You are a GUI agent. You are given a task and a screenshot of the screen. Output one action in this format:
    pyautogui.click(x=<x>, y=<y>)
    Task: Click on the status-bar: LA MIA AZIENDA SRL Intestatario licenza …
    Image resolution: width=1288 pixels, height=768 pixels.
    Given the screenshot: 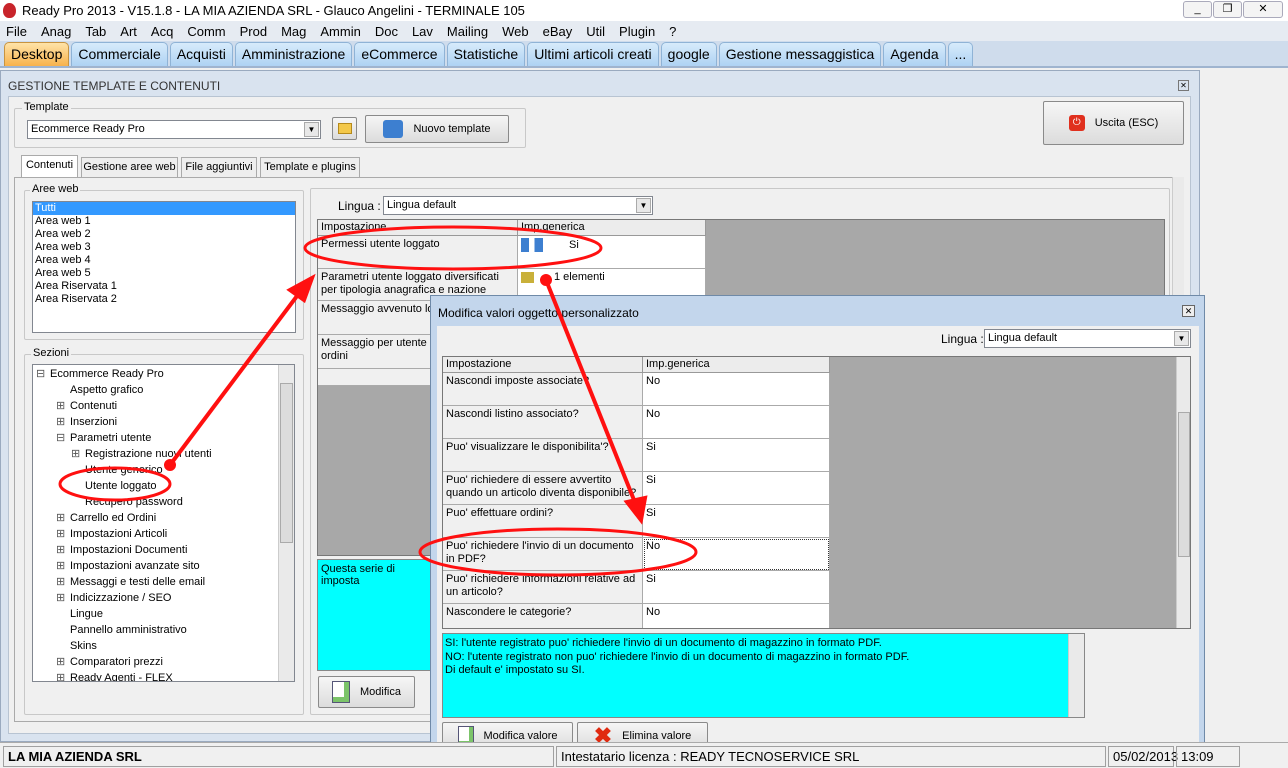 What is the action you would take?
    pyautogui.click(x=644, y=755)
    